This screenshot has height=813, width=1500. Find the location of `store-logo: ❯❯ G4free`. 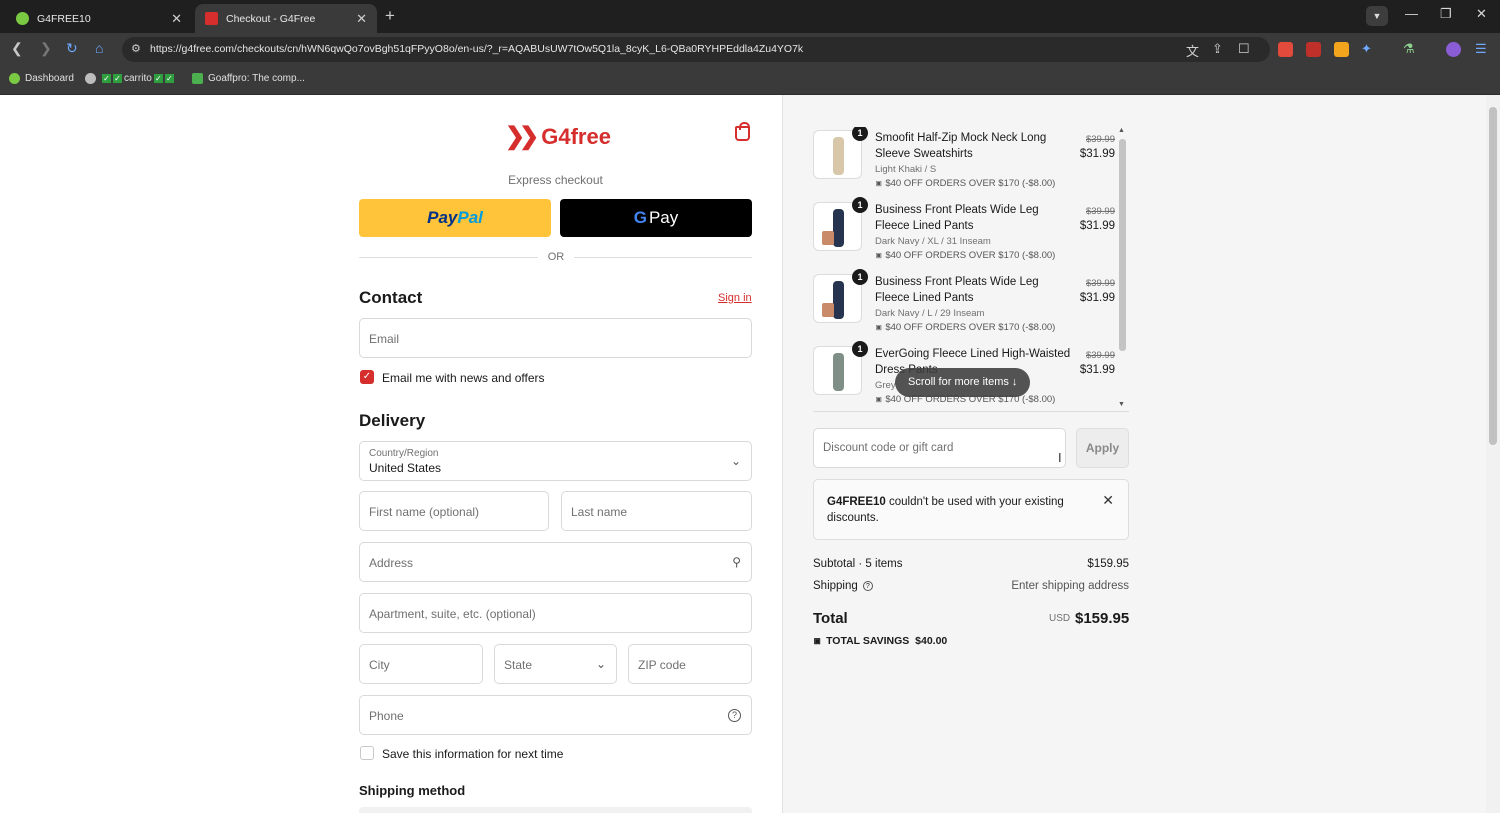

store-logo: ❯❯ G4free is located at coordinates (558, 136).